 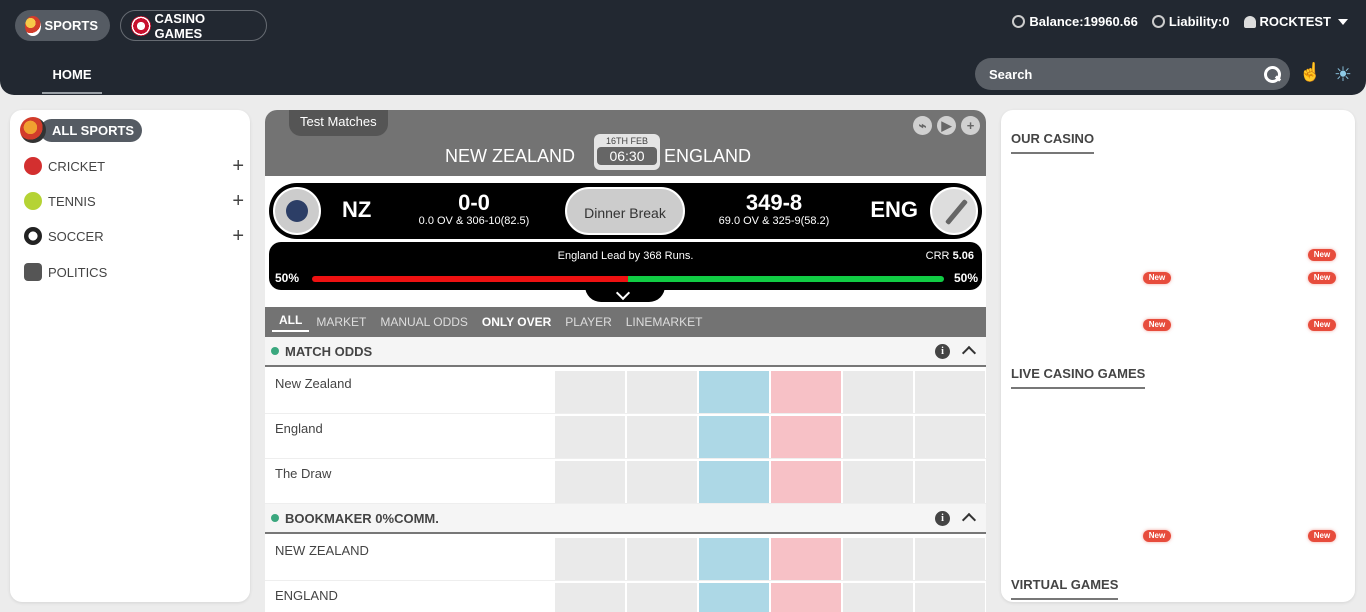 What do you see at coordinates (474, 221) in the screenshot?
I see `team-a-score-detail: 0.0 OV & 306-10(82.5)` at bounding box center [474, 221].